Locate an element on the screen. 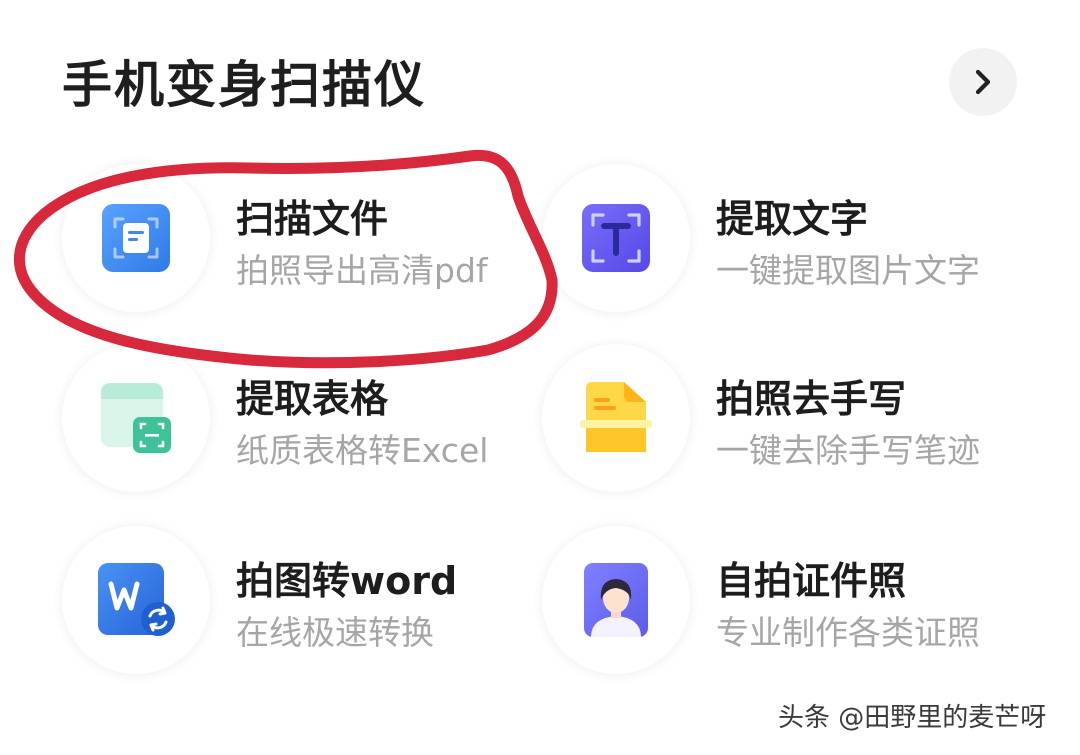 The image size is (1080, 755). tool-extract-table: 提取表格 纸质表格转Excel is located at coordinates (292, 419).